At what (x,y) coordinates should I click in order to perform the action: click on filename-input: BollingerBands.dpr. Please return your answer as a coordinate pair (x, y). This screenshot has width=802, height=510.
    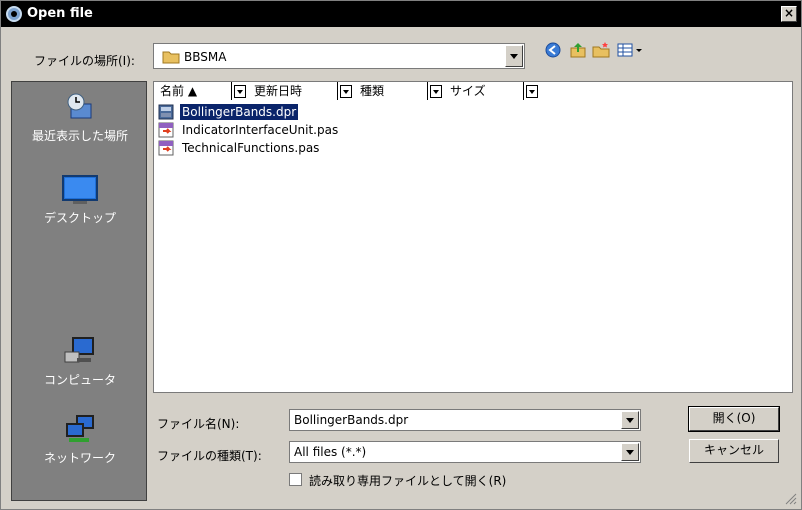
    Looking at the image, I should click on (465, 420).